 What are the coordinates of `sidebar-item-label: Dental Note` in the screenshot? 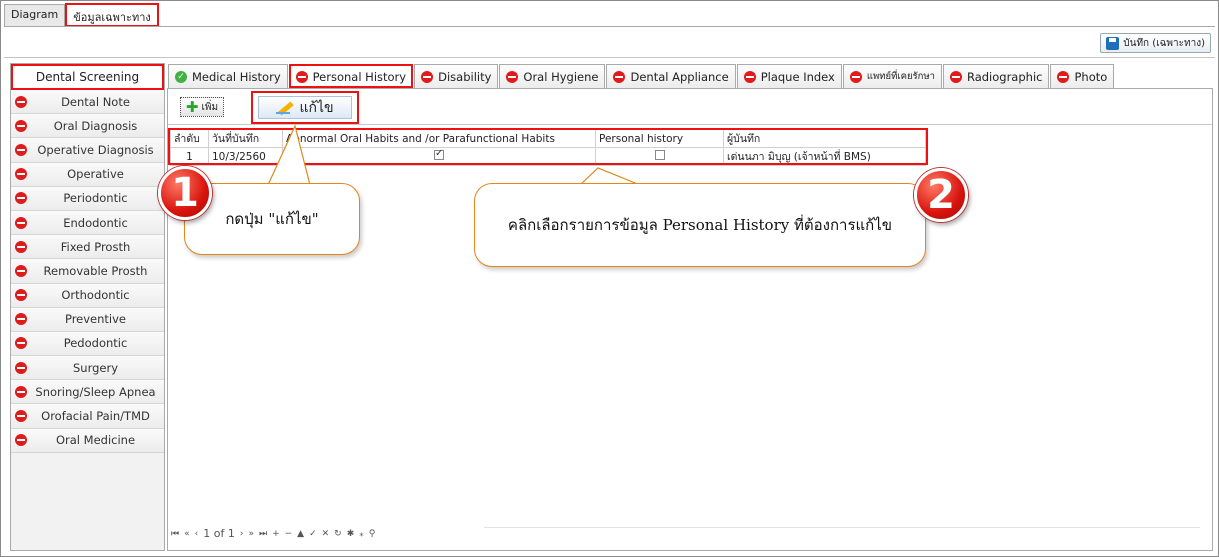 It's located at (95, 101).